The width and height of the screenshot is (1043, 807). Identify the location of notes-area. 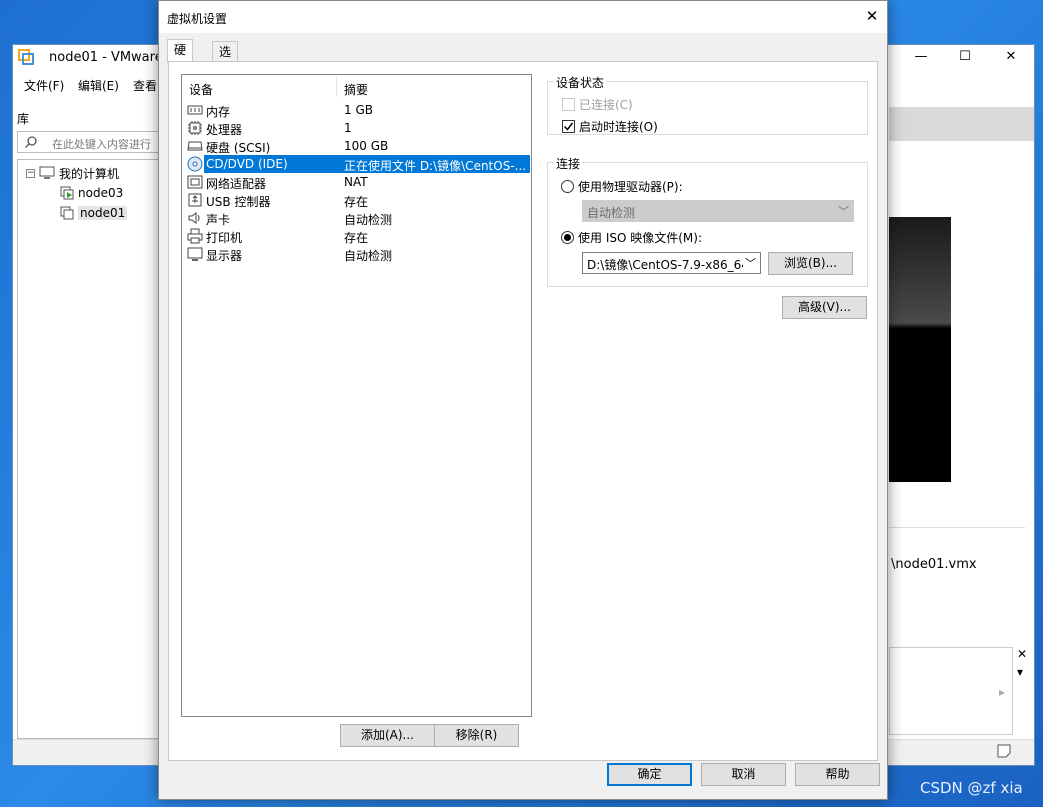
(951, 691).